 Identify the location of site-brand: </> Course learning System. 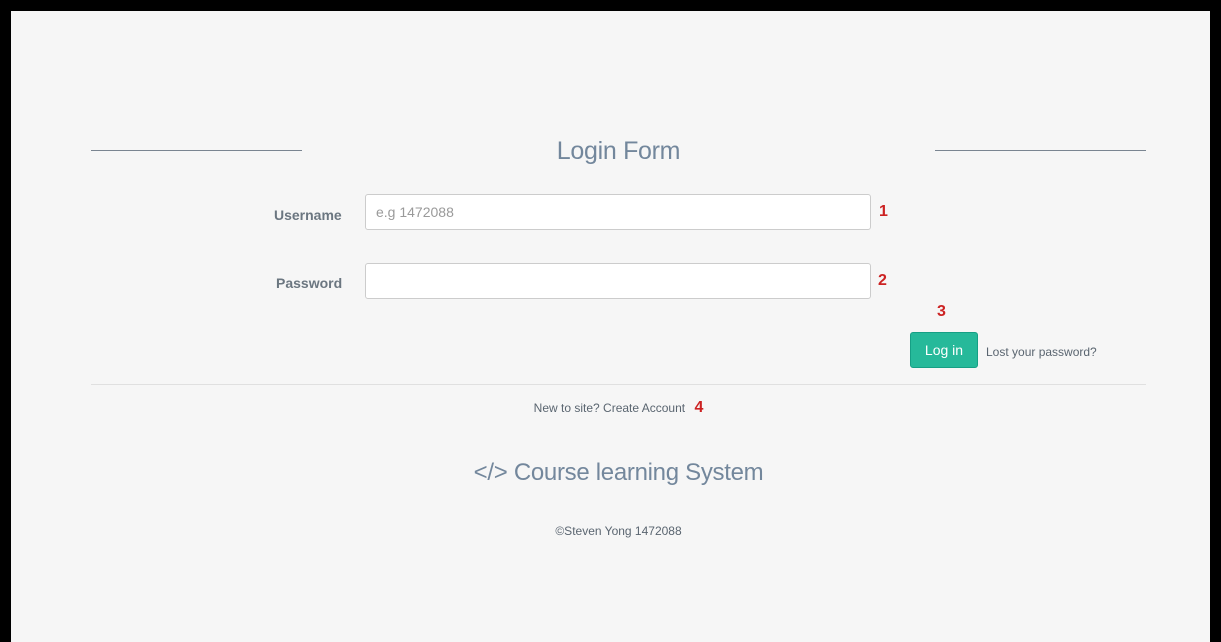
(618, 472).